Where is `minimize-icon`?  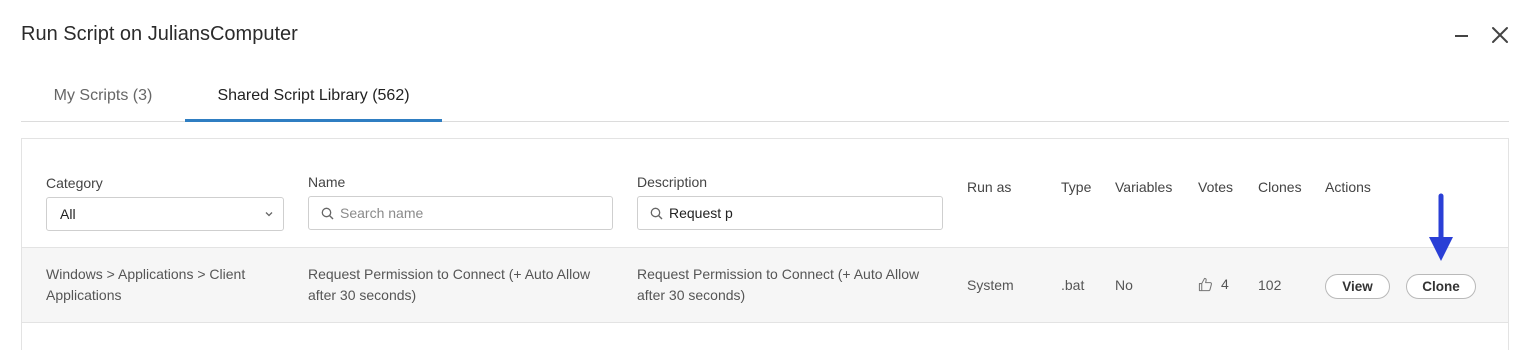
minimize-icon is located at coordinates (1462, 35).